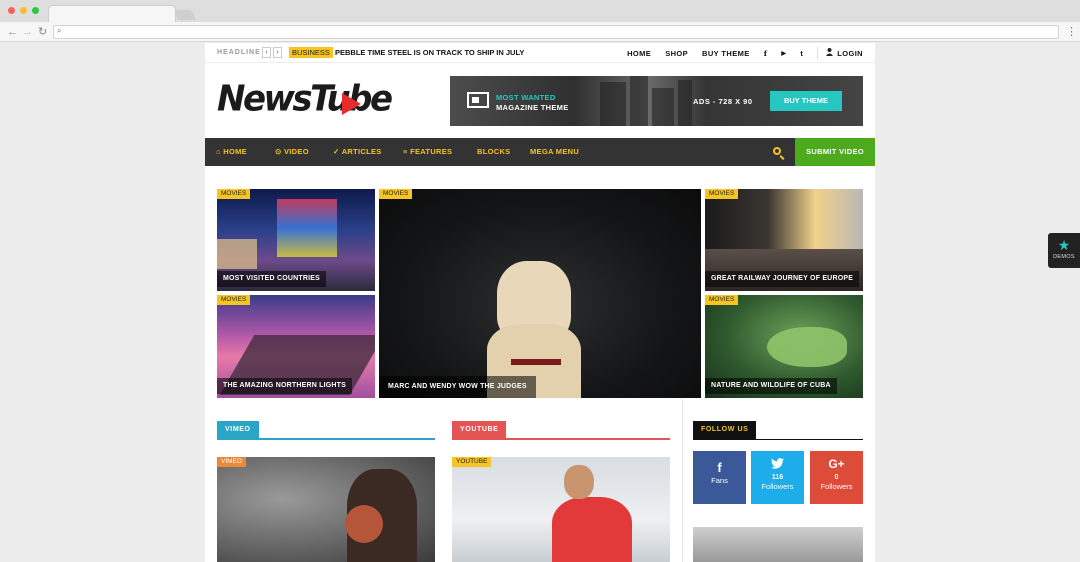 The image size is (1080, 562). What do you see at coordinates (296, 151) in the screenshot?
I see `nav-label-video: VIDEO` at bounding box center [296, 151].